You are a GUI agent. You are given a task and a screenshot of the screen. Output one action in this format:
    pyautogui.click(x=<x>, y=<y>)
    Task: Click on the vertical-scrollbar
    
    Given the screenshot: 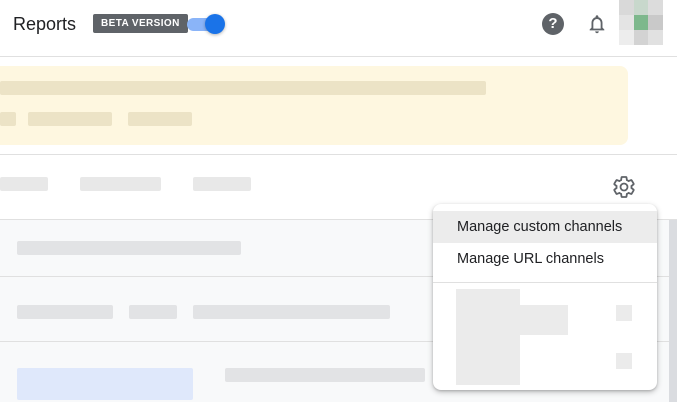 What is the action you would take?
    pyautogui.click(x=673, y=311)
    